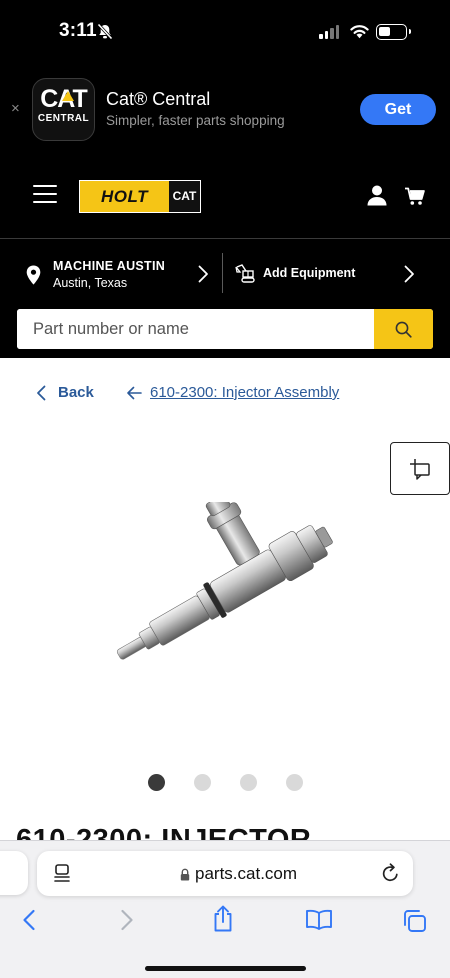  What do you see at coordinates (63, 109) in the screenshot?
I see `cat-central-app-icon: CAT CENTRAL` at bounding box center [63, 109].